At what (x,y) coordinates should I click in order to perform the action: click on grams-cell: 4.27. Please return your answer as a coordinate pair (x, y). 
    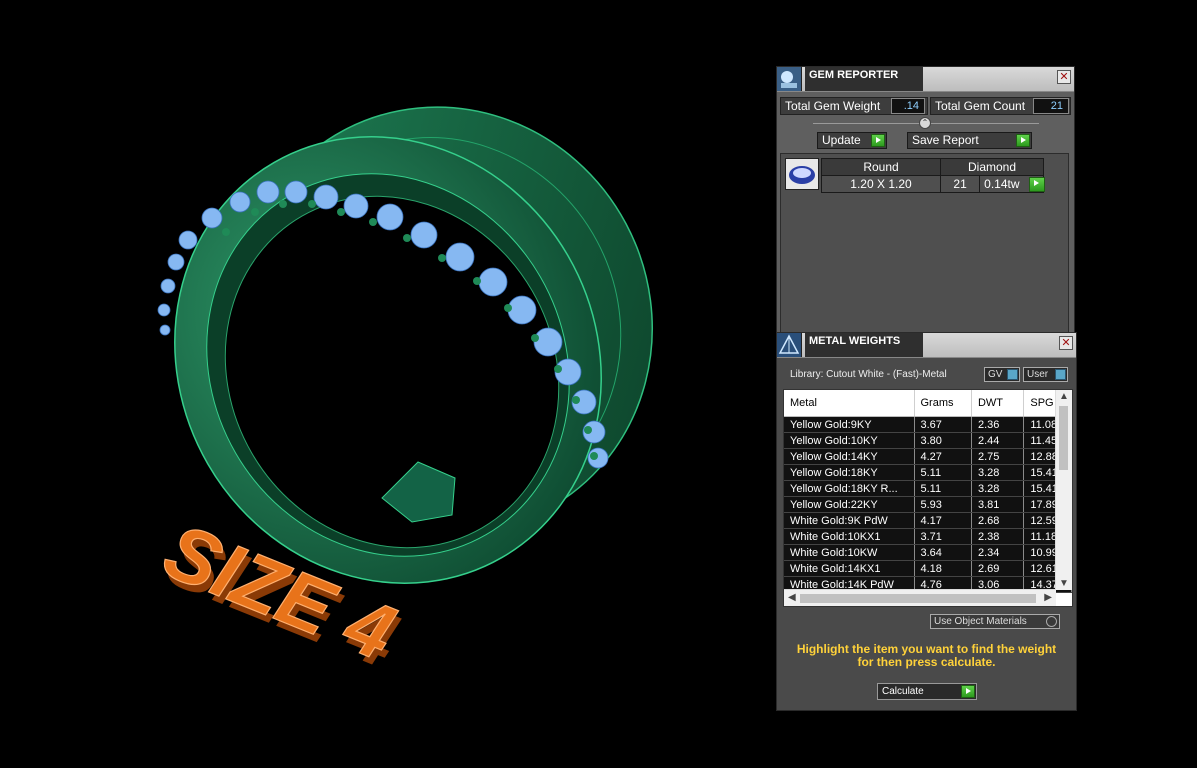
    Looking at the image, I should click on (943, 456).